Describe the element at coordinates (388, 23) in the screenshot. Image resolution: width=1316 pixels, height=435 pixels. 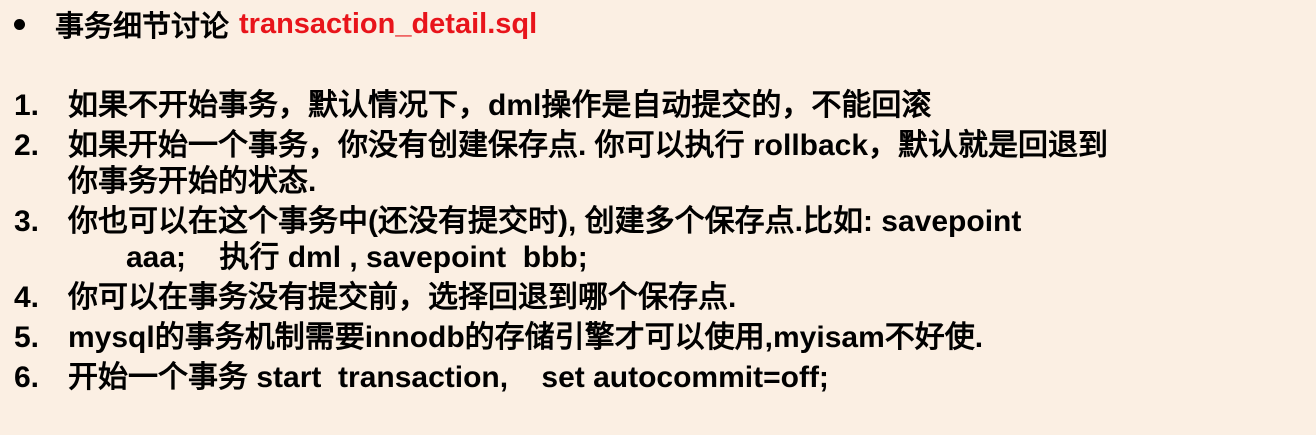
I see `title-filename: transaction_detail.sql` at that location.